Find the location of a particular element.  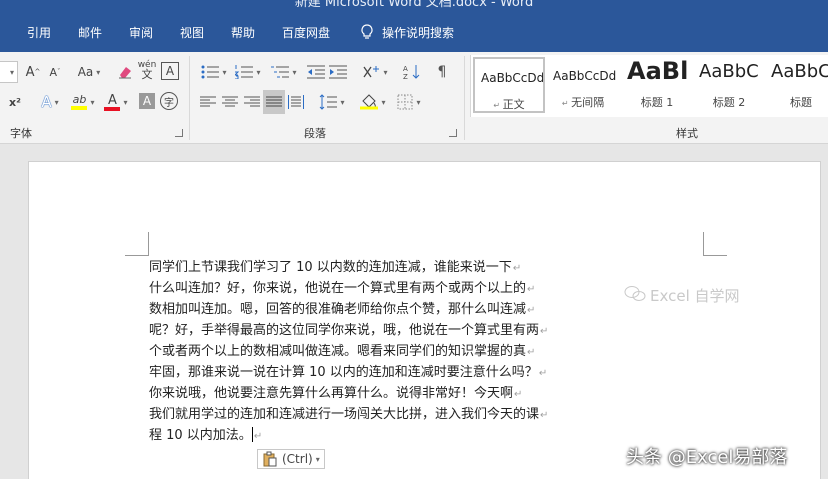

change-case-button: Aa ▾ is located at coordinates (89, 72).